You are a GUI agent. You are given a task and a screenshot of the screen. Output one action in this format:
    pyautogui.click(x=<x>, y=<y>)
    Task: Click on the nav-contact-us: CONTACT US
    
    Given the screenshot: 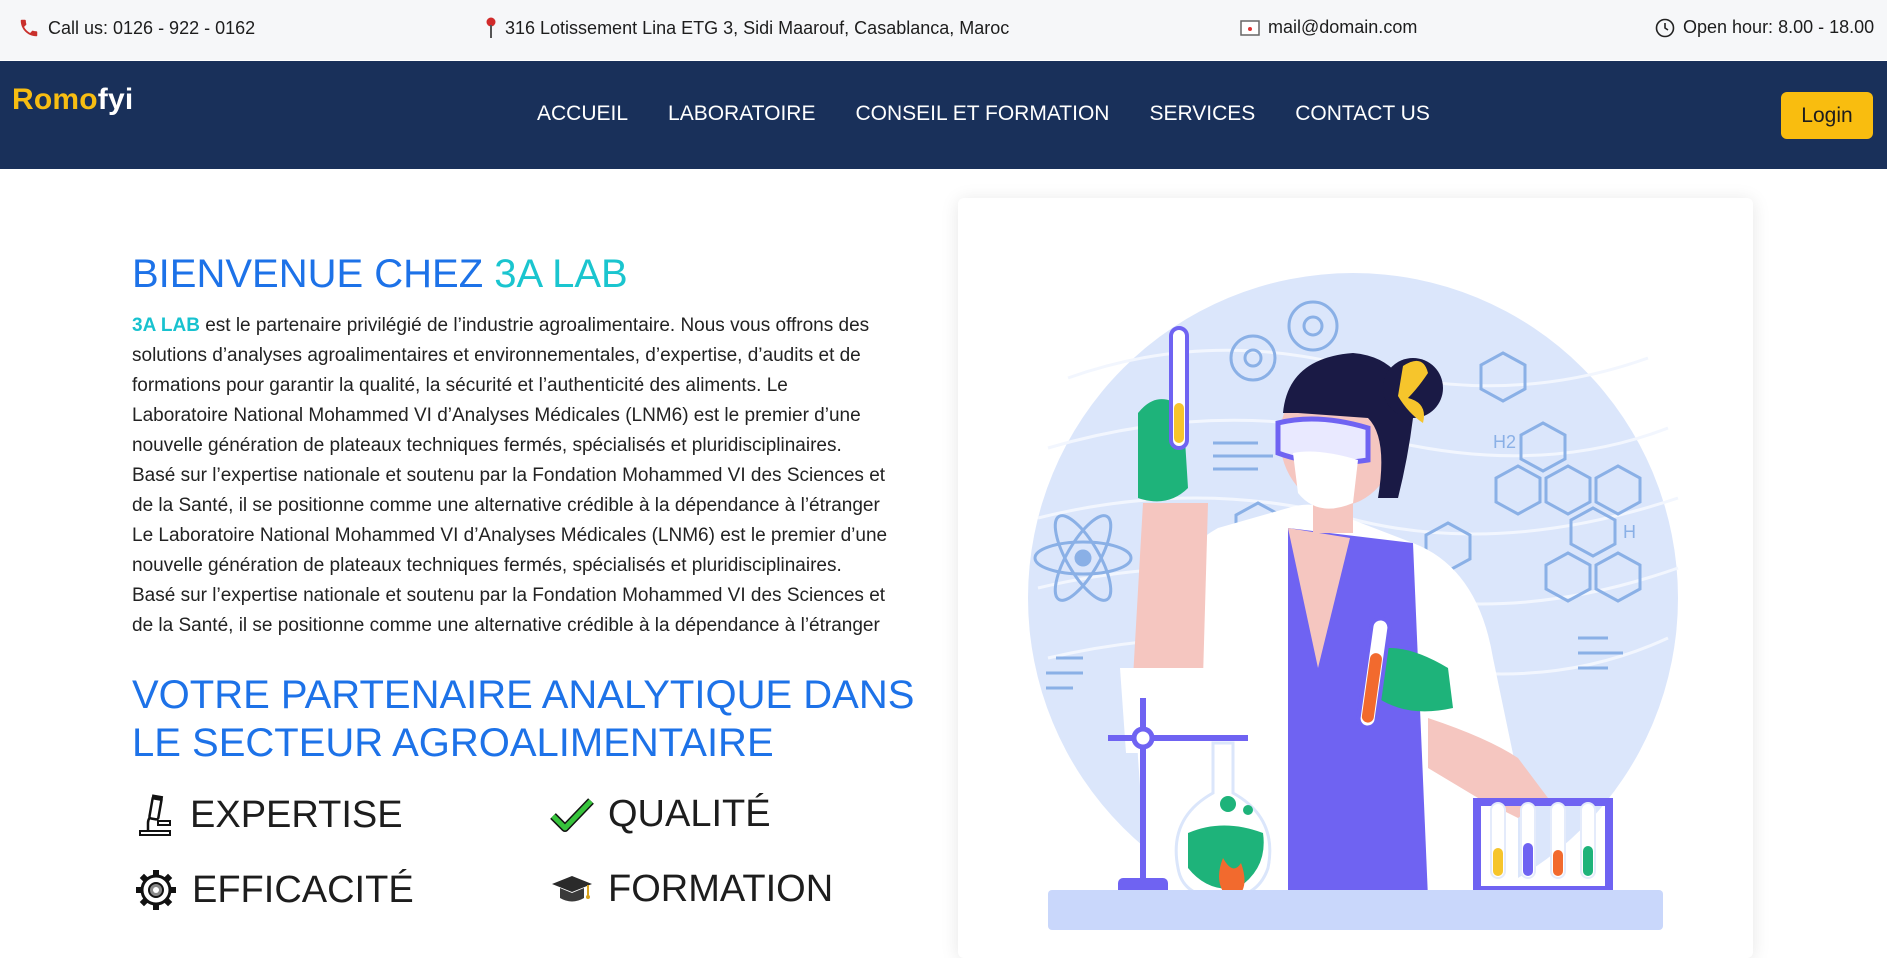 What is the action you would take?
    pyautogui.click(x=1362, y=114)
    